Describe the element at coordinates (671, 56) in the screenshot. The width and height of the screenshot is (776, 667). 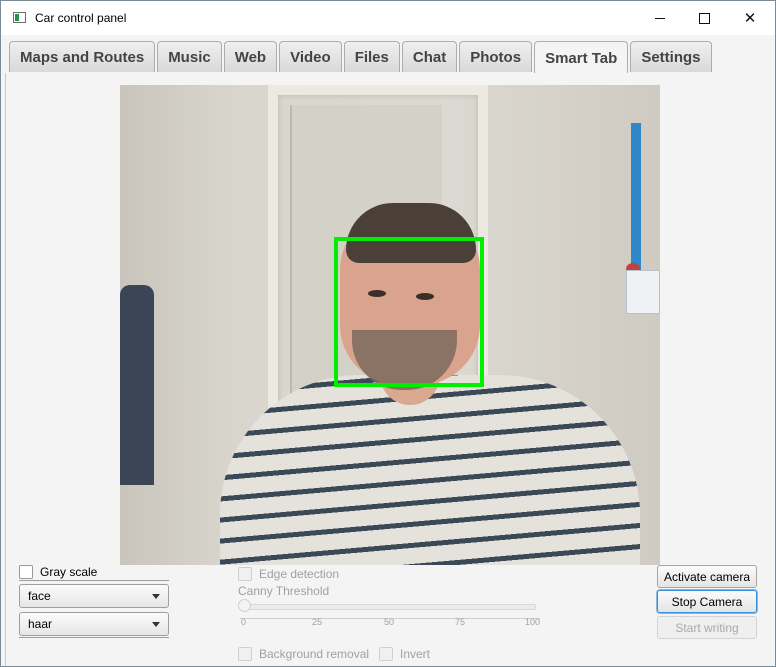
I see `tab-settings: Settings` at that location.